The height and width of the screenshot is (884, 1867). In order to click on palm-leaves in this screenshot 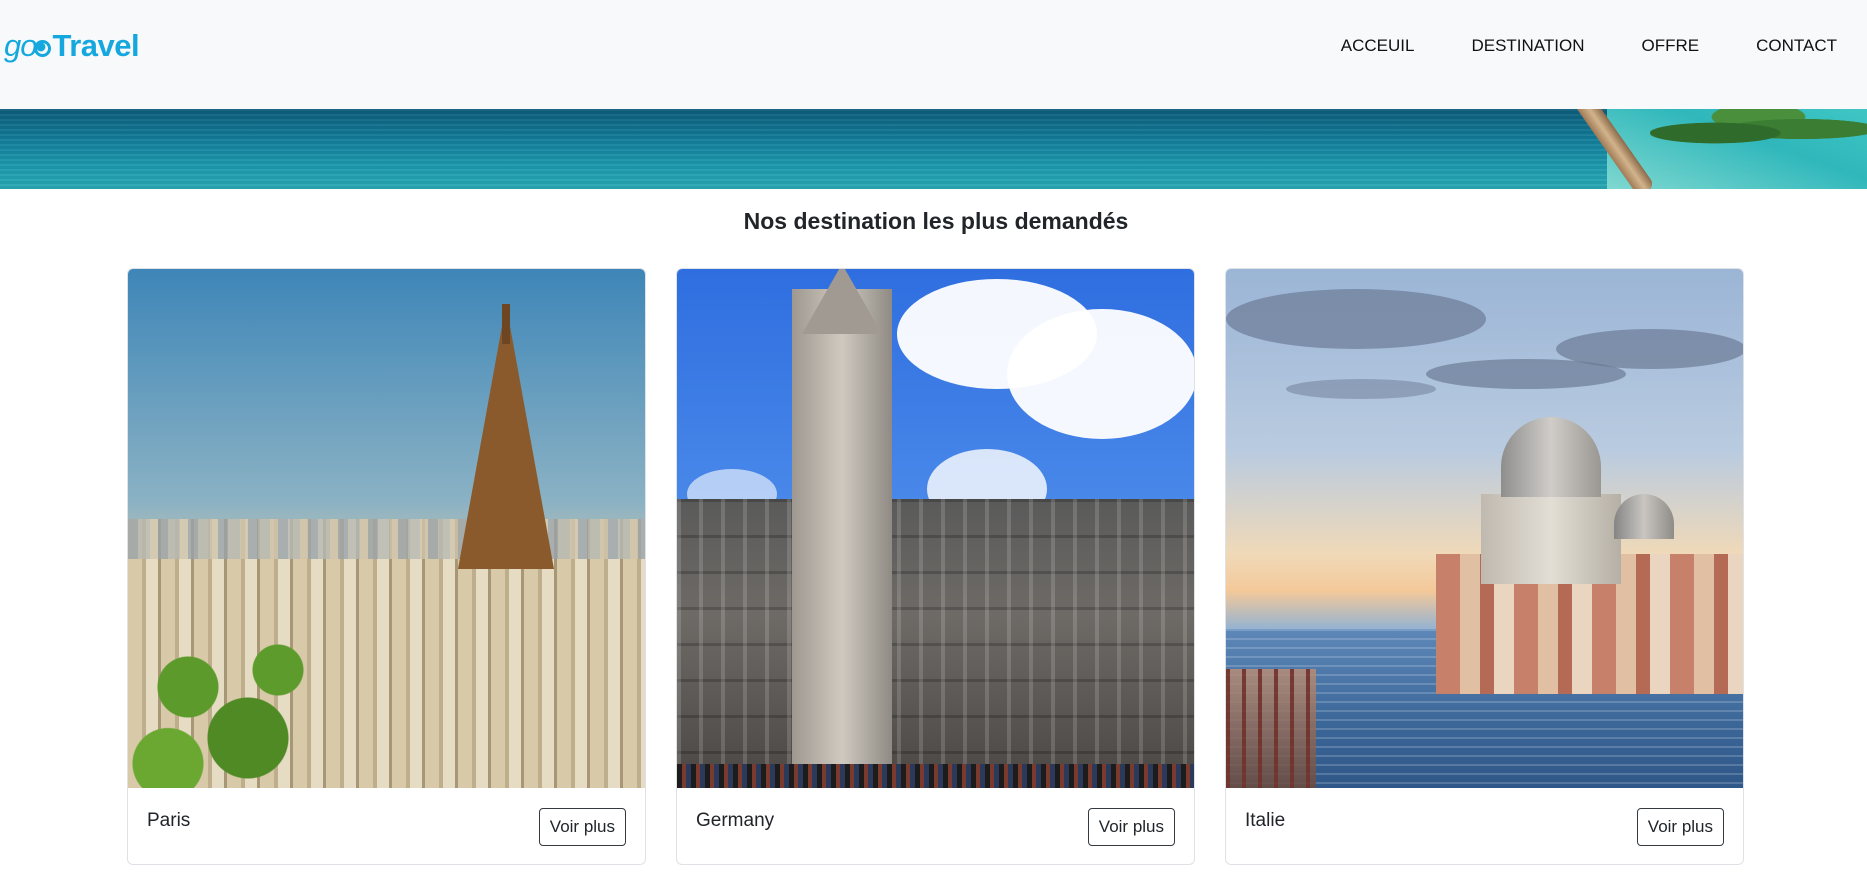, I will do `click(1758, 129)`.